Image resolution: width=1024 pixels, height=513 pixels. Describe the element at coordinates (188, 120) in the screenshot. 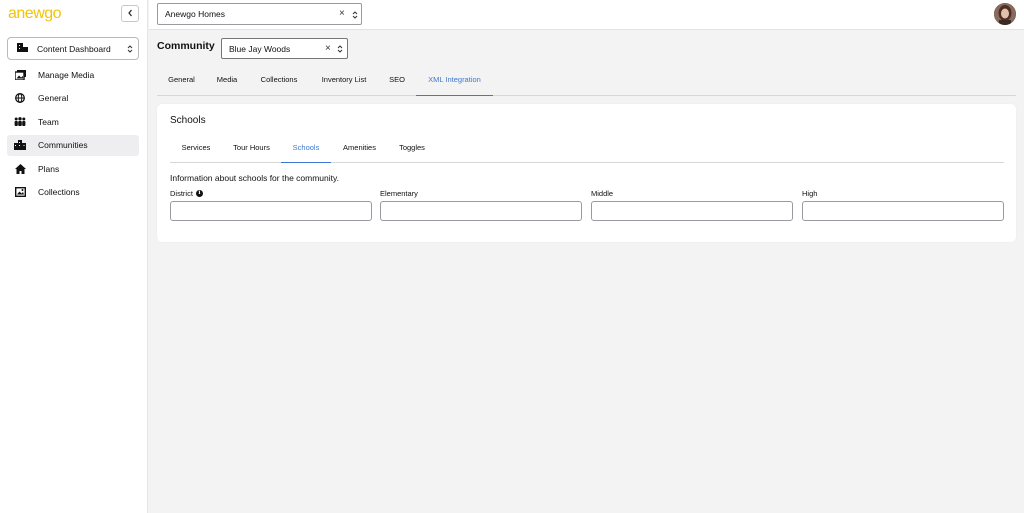

I see `card-title: Schools` at that location.